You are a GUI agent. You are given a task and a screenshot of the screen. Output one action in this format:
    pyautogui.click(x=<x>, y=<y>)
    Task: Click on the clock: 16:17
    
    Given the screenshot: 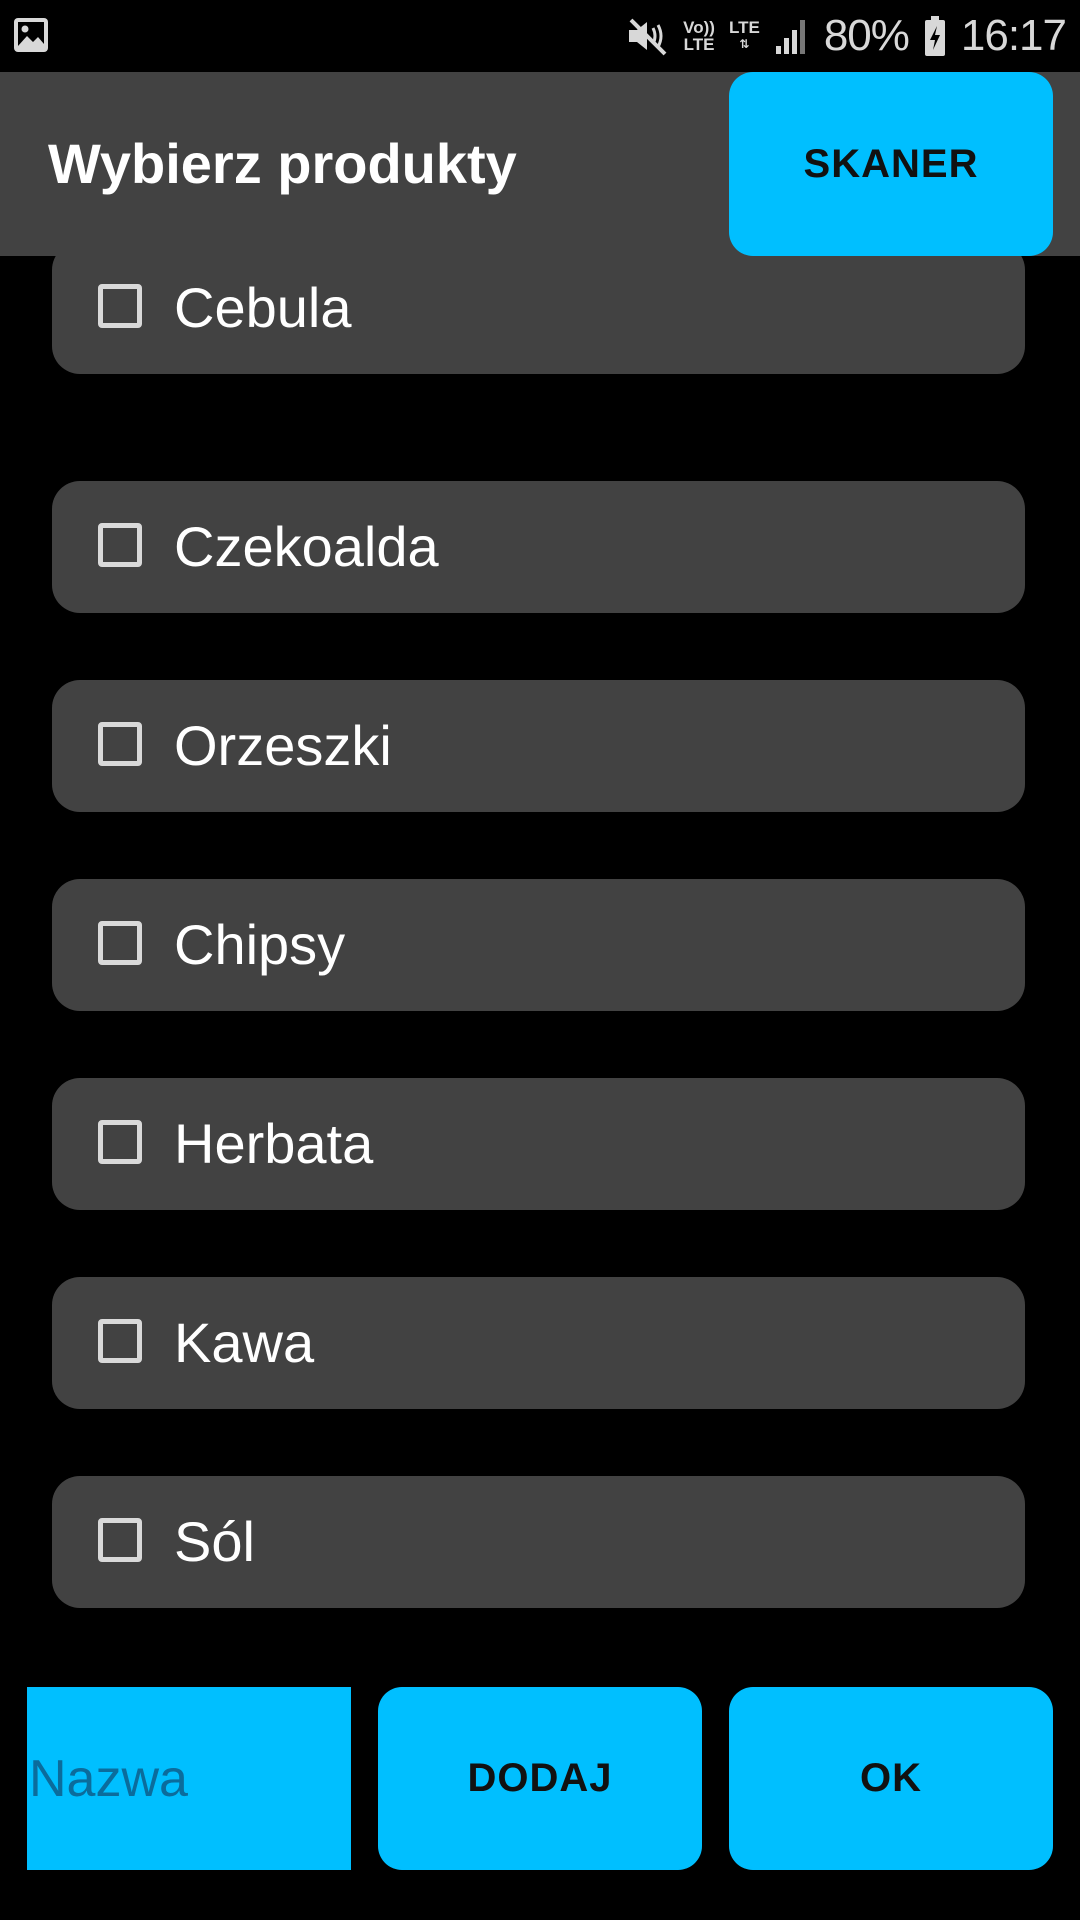 What is the action you would take?
    pyautogui.click(x=1013, y=35)
    